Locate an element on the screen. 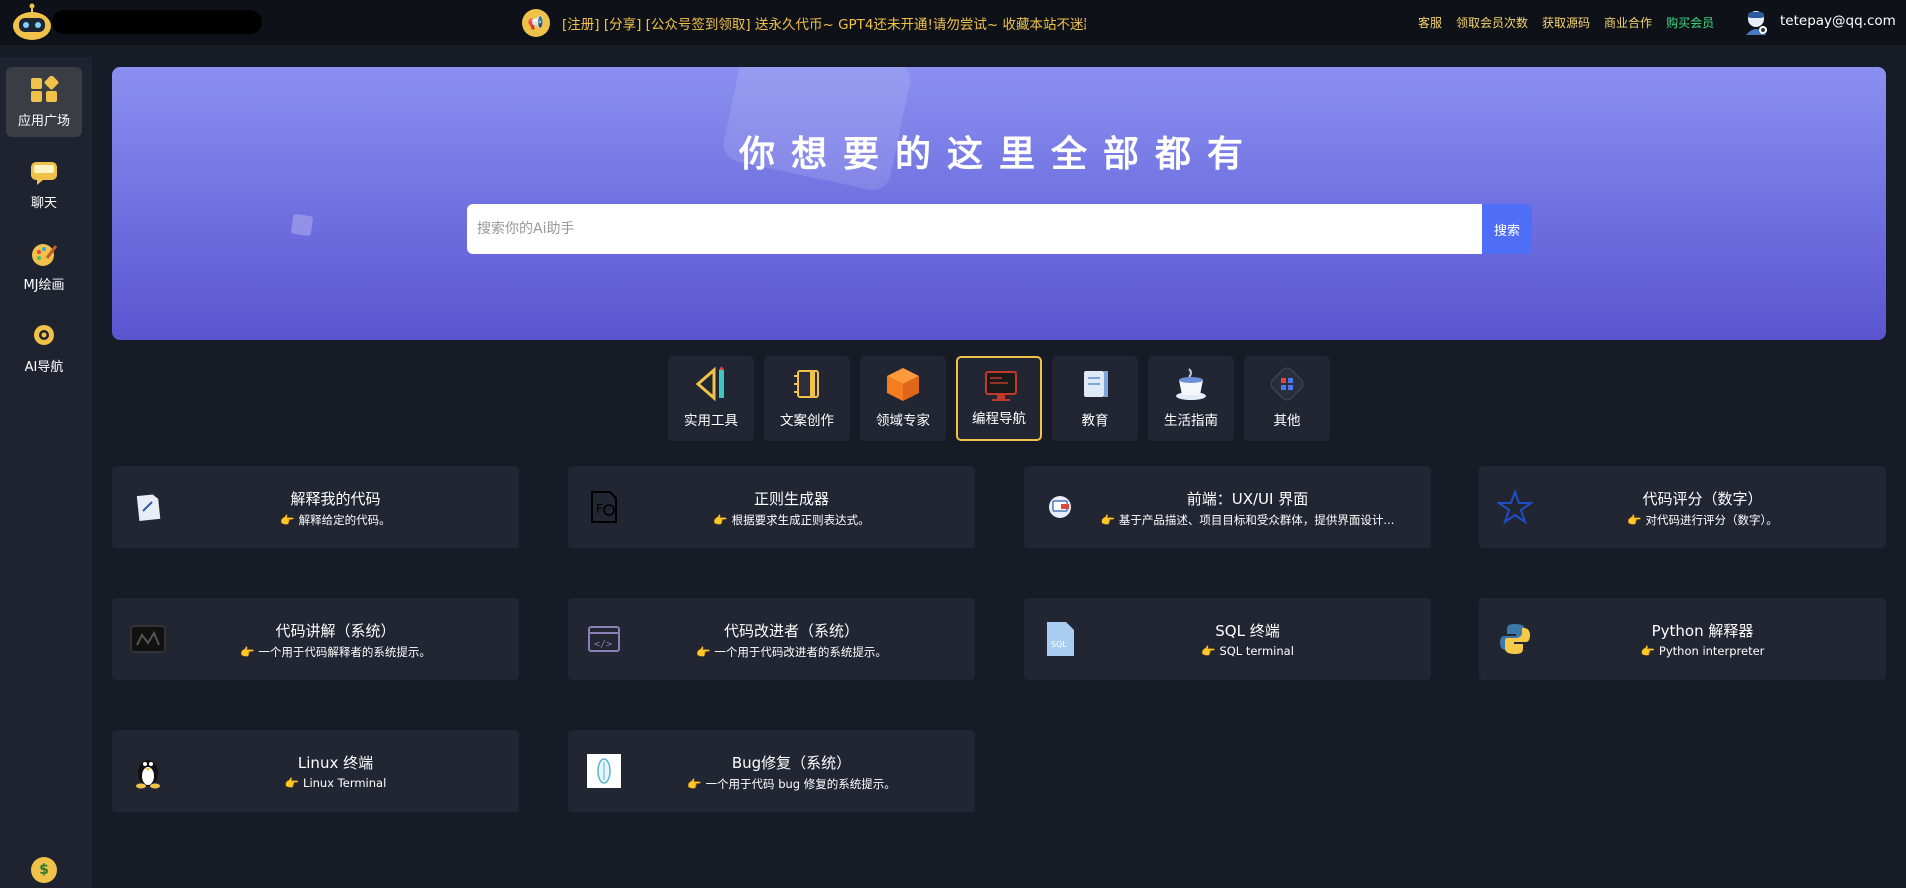 The height and width of the screenshot is (888, 1906). header-link-get-source: 获取源码 is located at coordinates (1566, 22).